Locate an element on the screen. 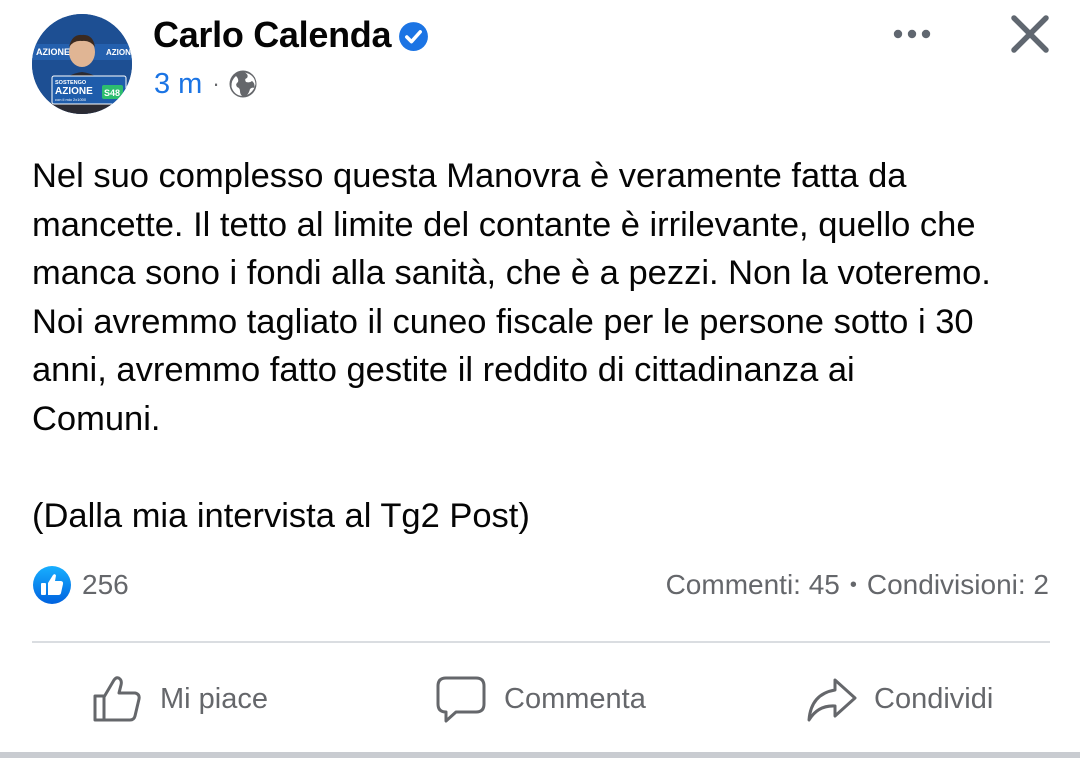 This screenshot has height=758, width=1080. post-meta: 3 m · is located at coordinates (206, 84).